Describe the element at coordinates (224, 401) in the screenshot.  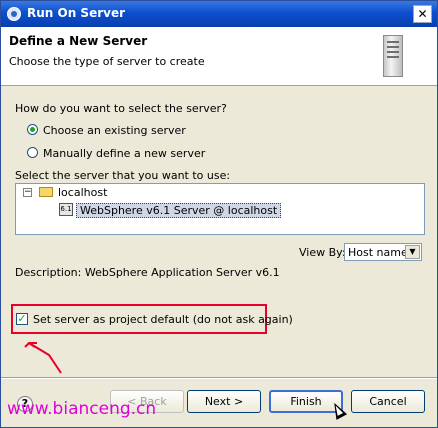
I see `next-button: Next >` at that location.